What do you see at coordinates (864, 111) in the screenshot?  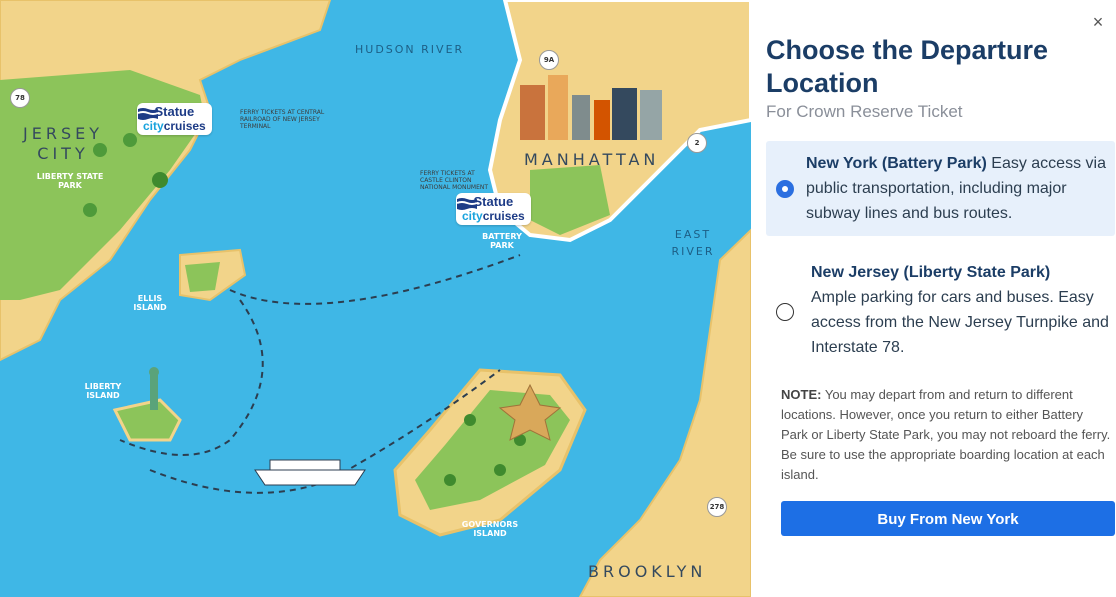 I see `panel-subtitle: For Crown Reserve Ticket` at bounding box center [864, 111].